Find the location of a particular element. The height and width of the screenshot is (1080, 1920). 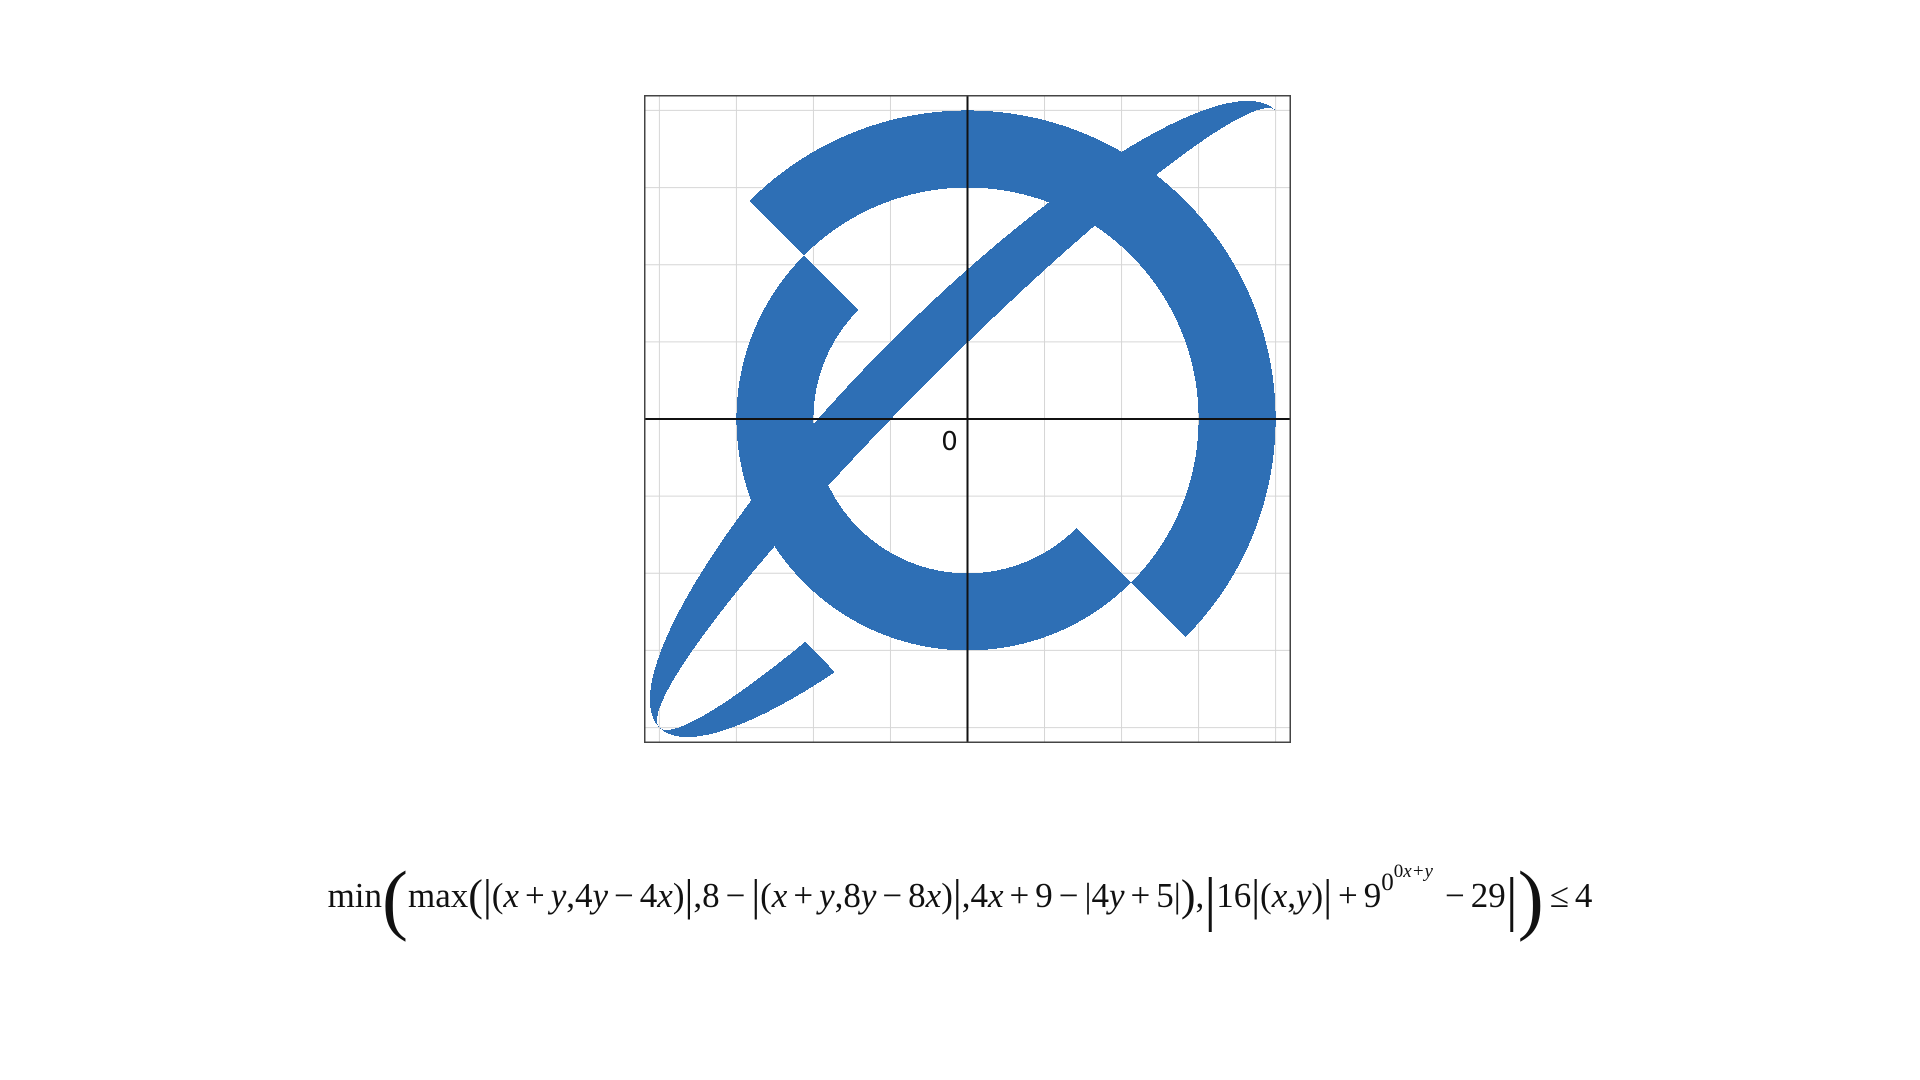

num-29: 29 is located at coordinates (1488, 895).